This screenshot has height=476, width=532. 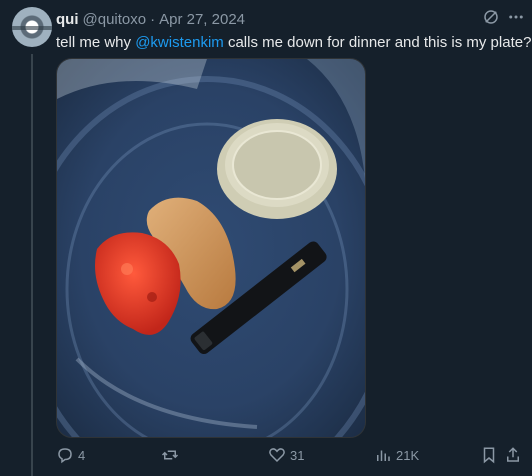 I want to click on mention-link: @kwistenkim, so click(x=179, y=42).